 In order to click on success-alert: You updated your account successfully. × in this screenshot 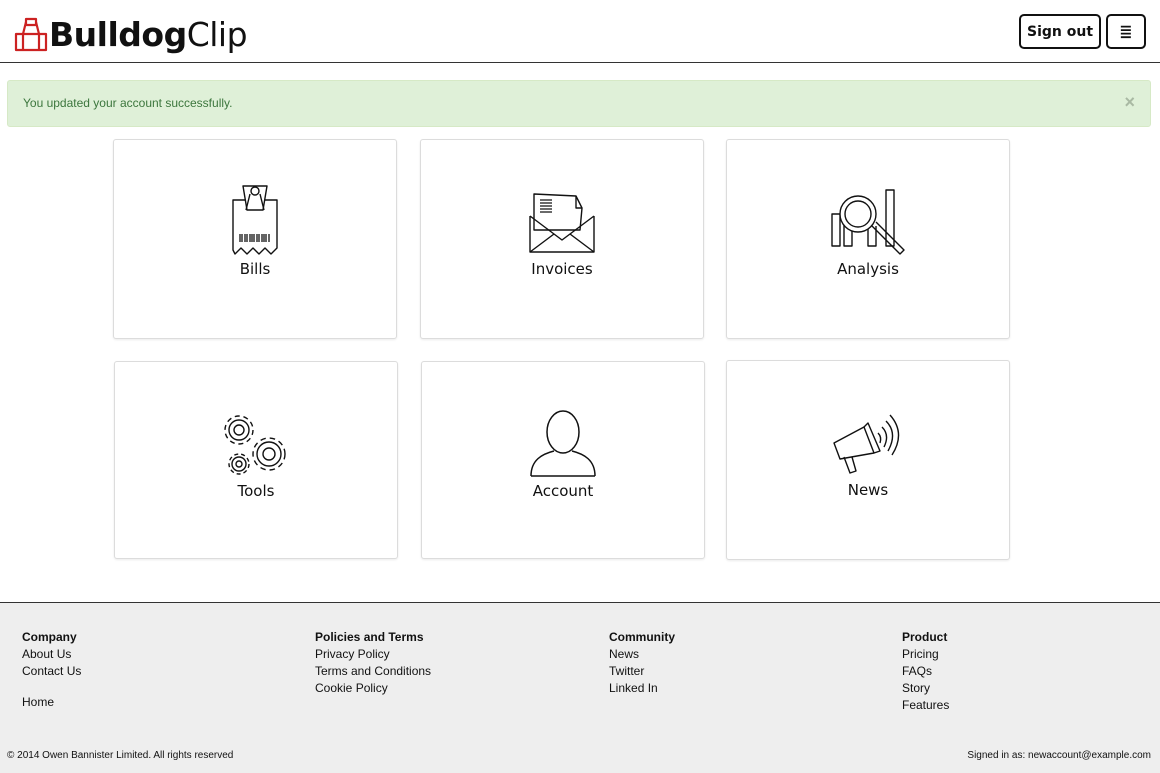, I will do `click(579, 103)`.